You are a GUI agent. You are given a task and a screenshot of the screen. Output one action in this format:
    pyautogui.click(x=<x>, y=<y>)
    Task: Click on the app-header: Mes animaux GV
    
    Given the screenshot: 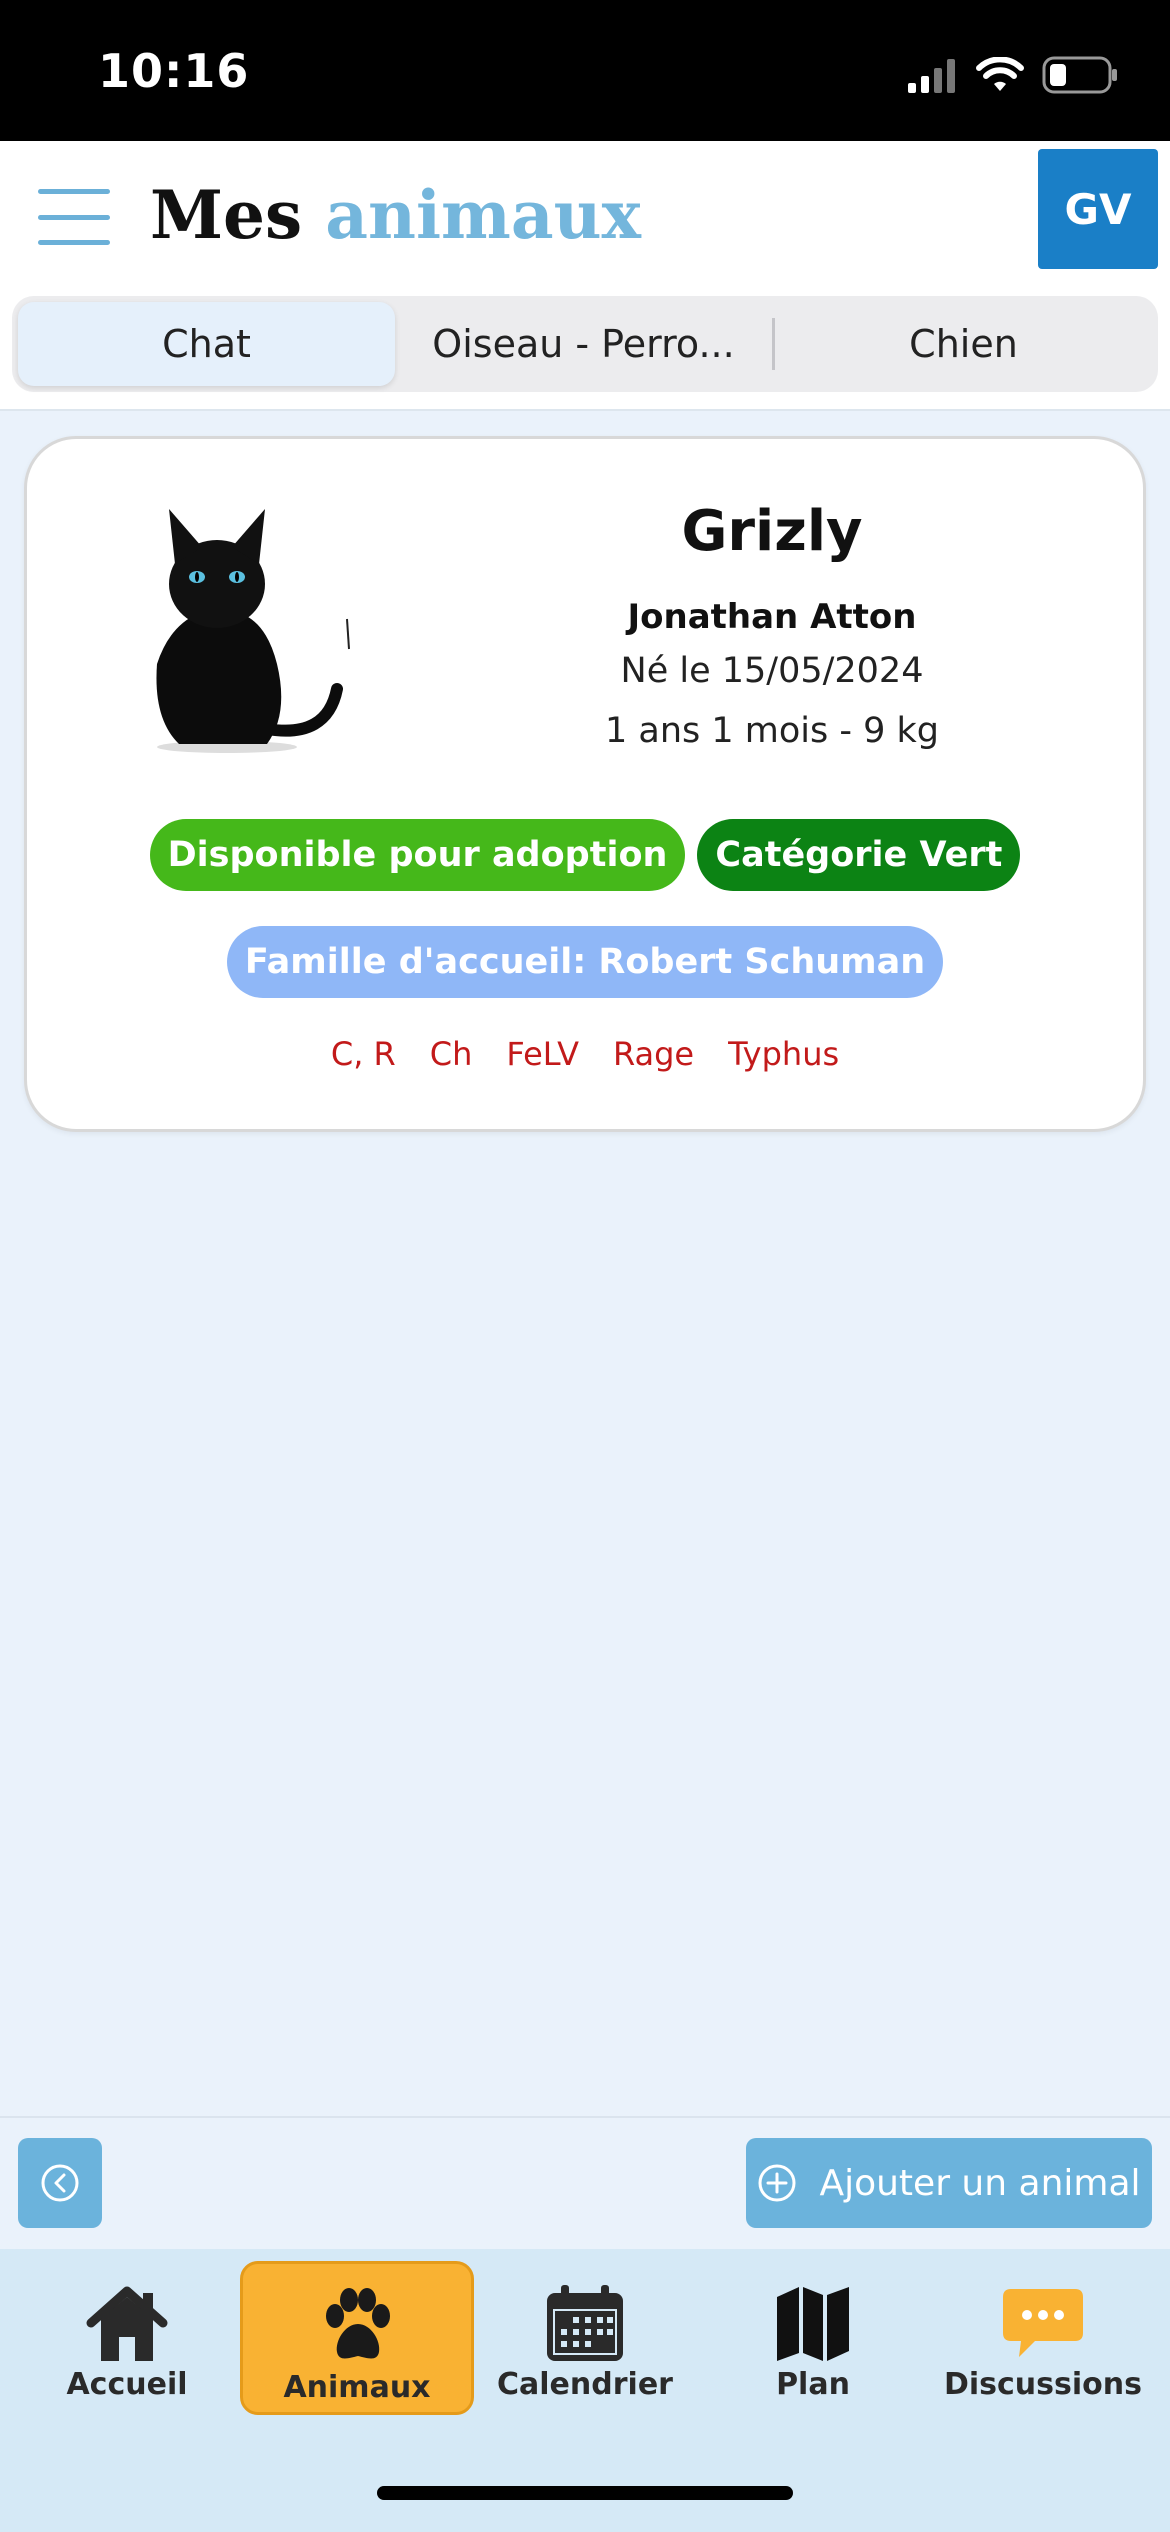 What is the action you would take?
    pyautogui.click(x=585, y=218)
    